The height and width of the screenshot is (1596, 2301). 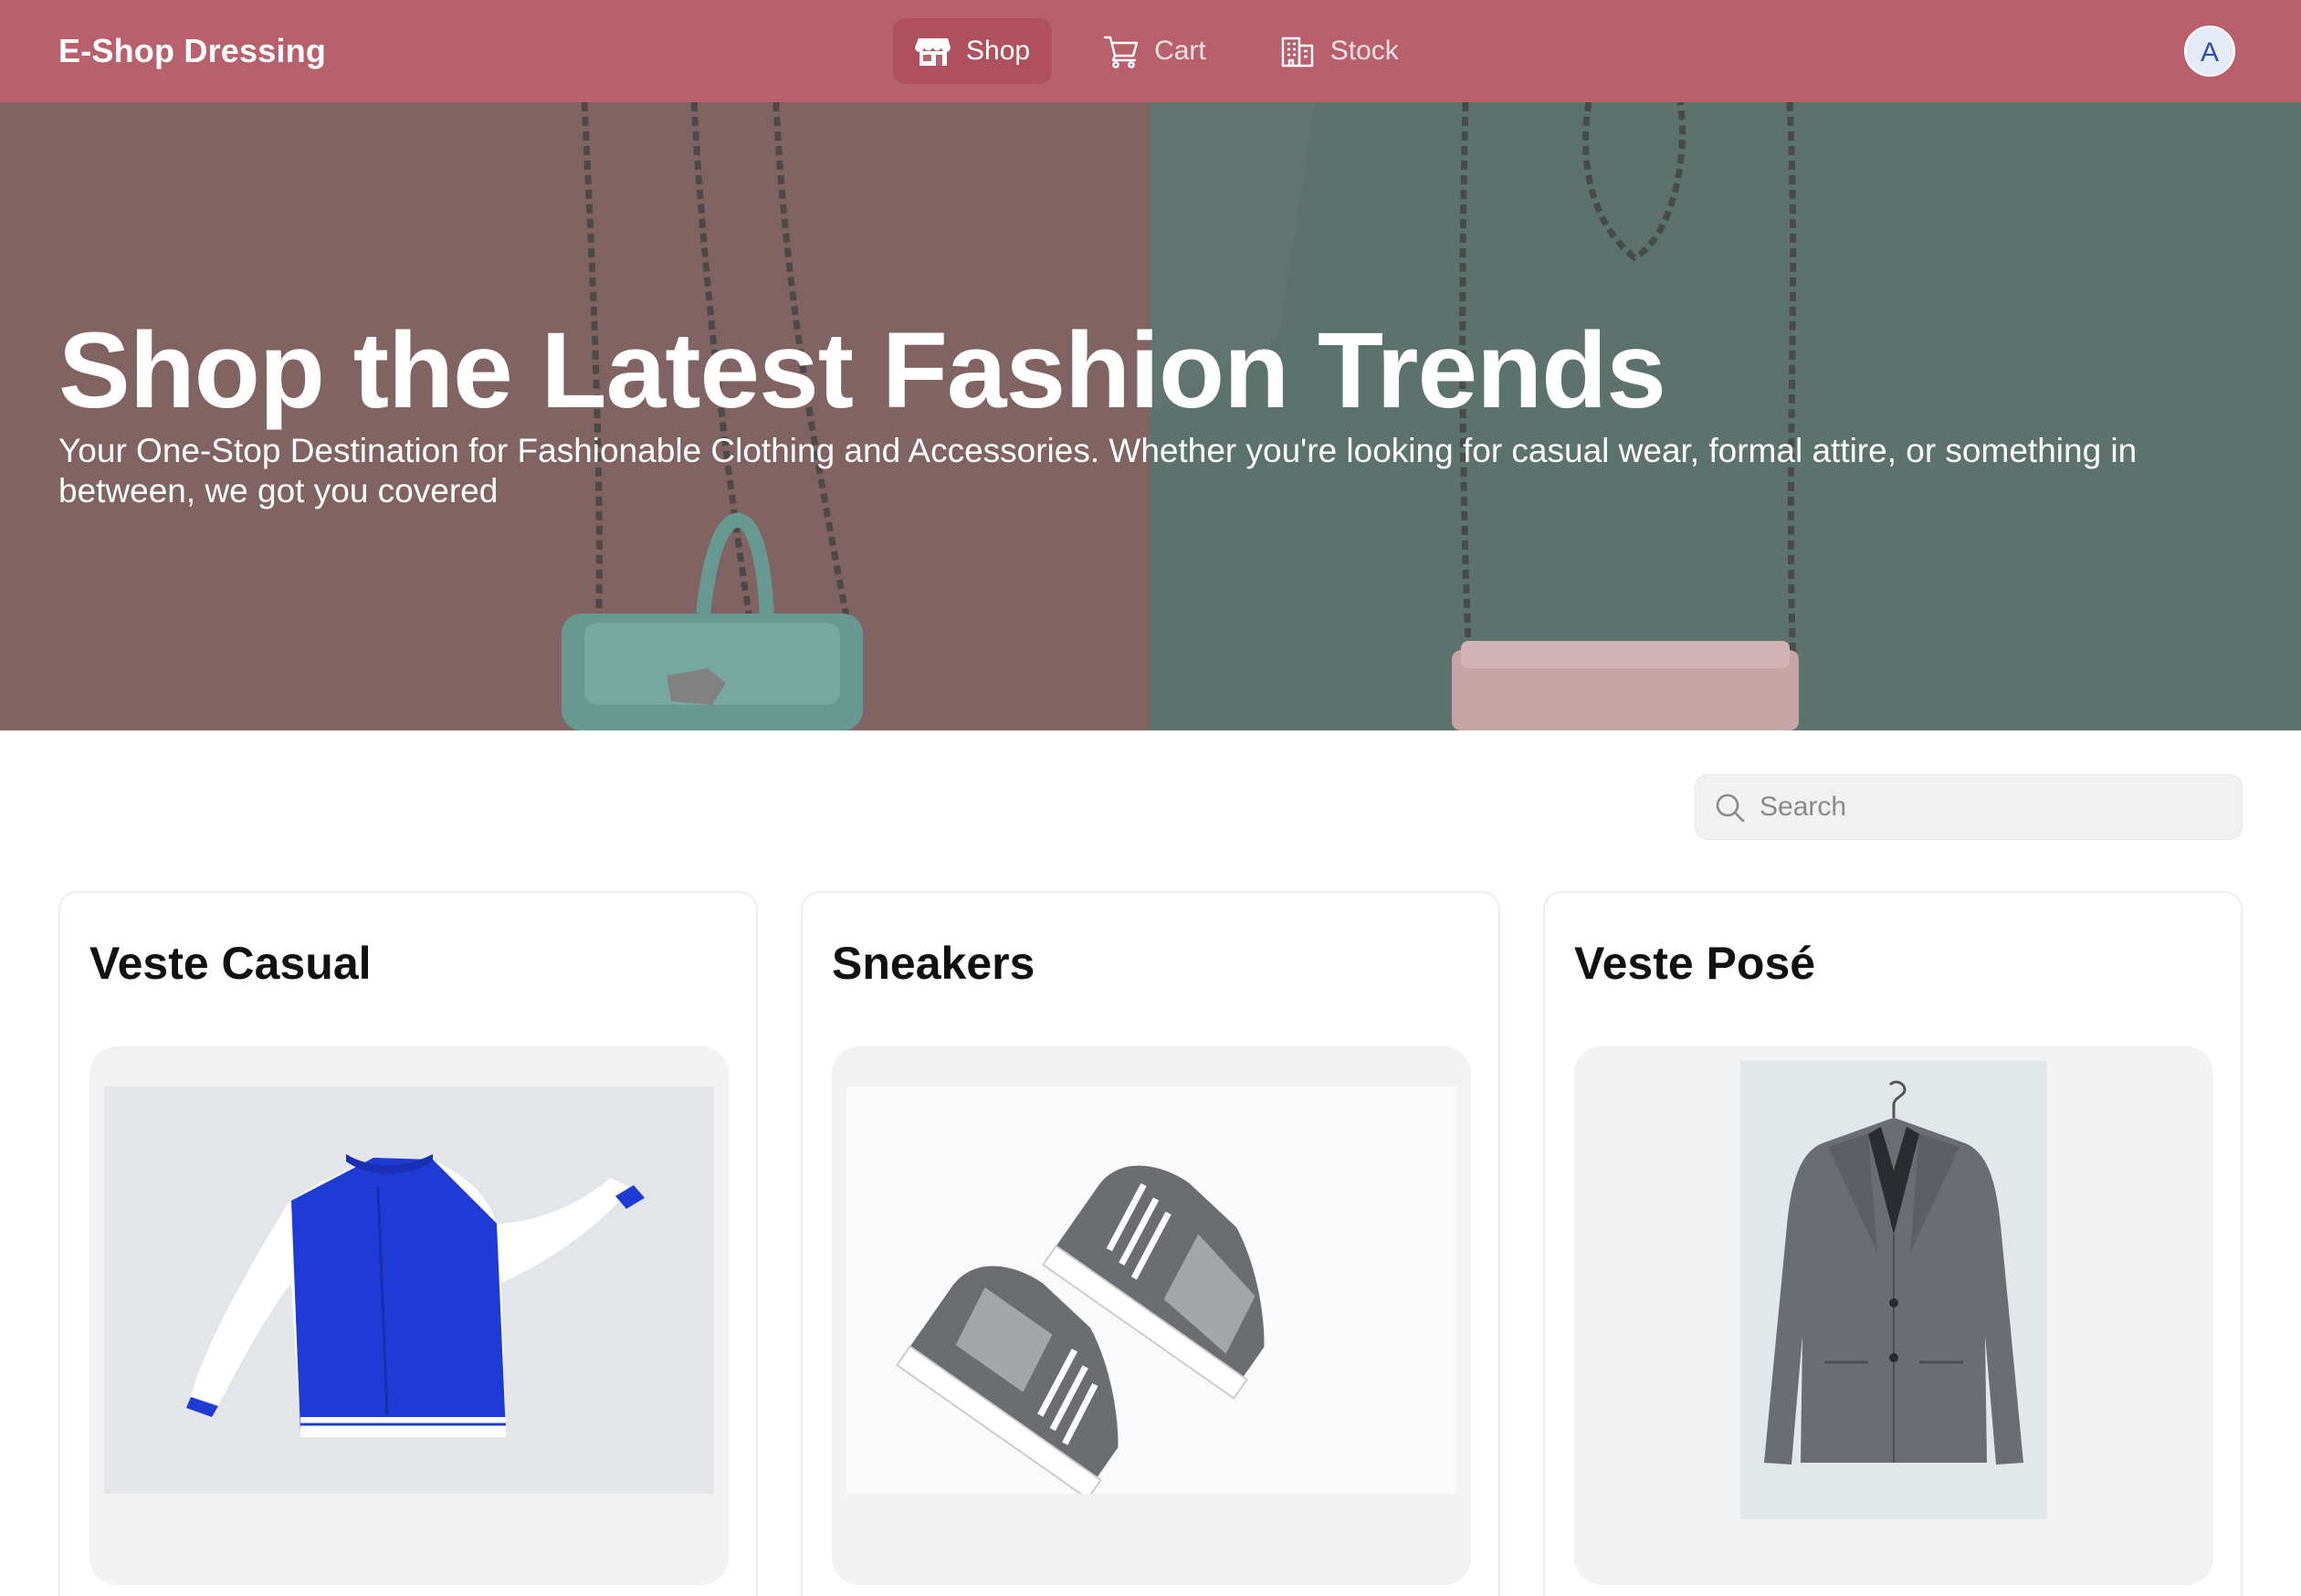 I want to click on main-nav: Shop Cart Stock, so click(x=1157, y=51).